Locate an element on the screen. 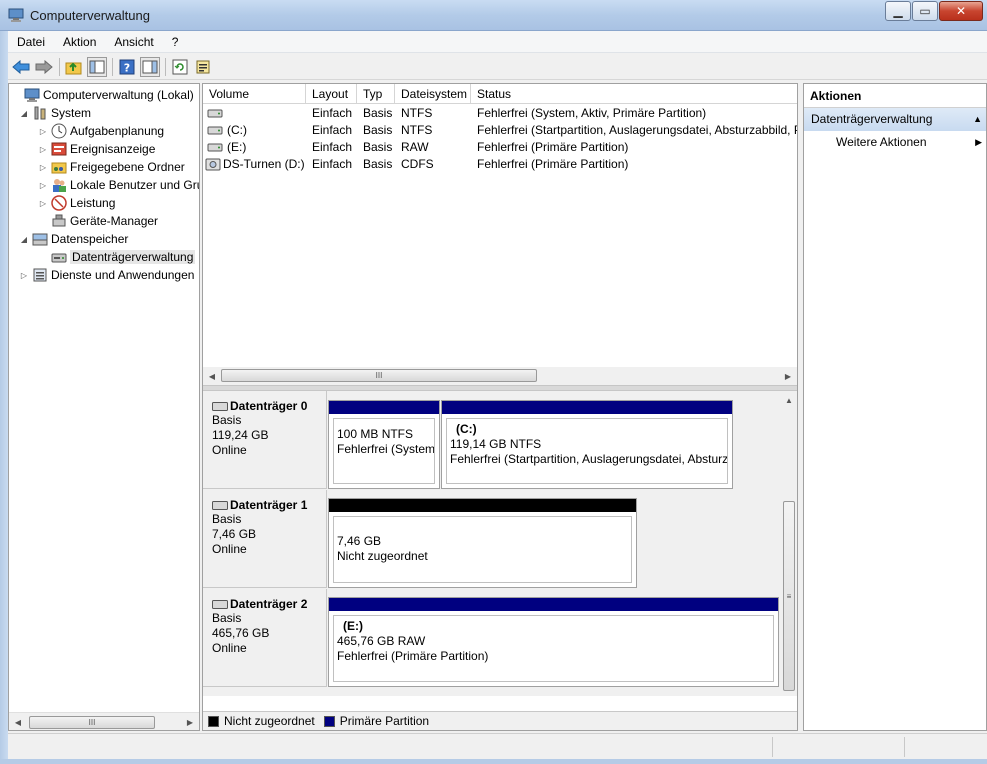 Image resolution: width=987 pixels, height=764 pixels. disk-state: Online is located at coordinates (229, 648).